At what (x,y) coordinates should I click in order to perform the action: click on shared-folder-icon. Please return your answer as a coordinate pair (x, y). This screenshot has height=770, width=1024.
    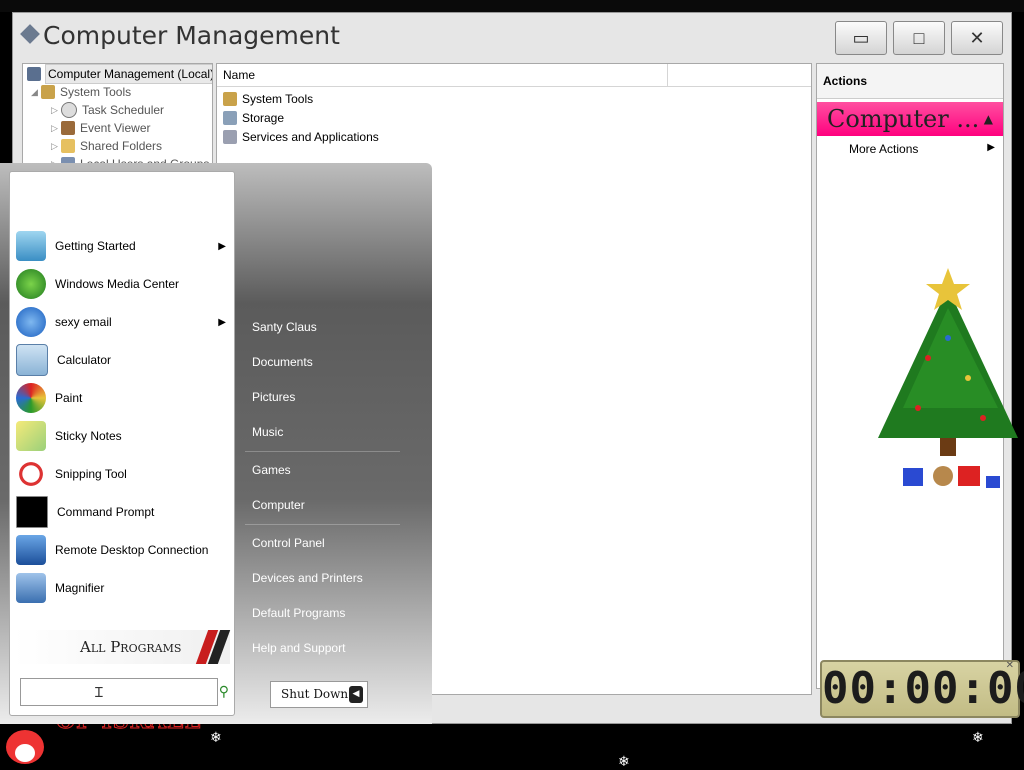
    Looking at the image, I should click on (68, 146).